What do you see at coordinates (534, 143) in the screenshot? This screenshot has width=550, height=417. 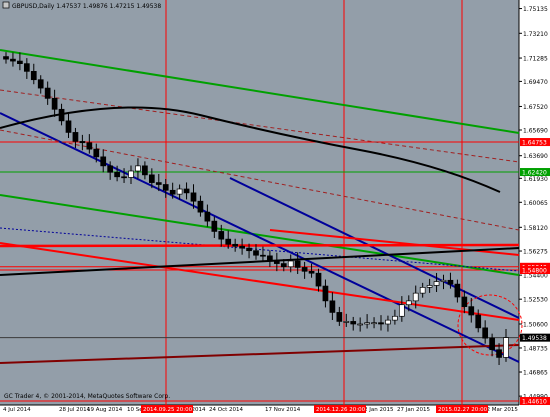 I see `price-label-text: 1.64753` at bounding box center [534, 143].